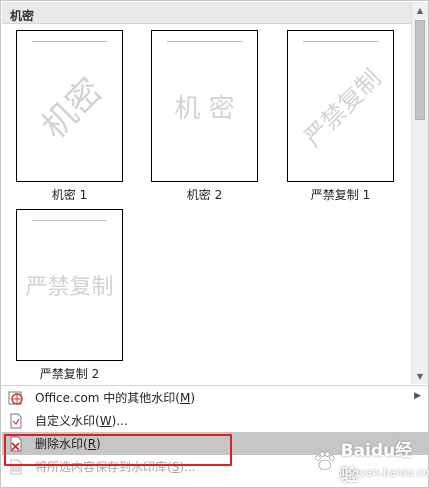  I want to click on callout-highlight-box, so click(118, 450).